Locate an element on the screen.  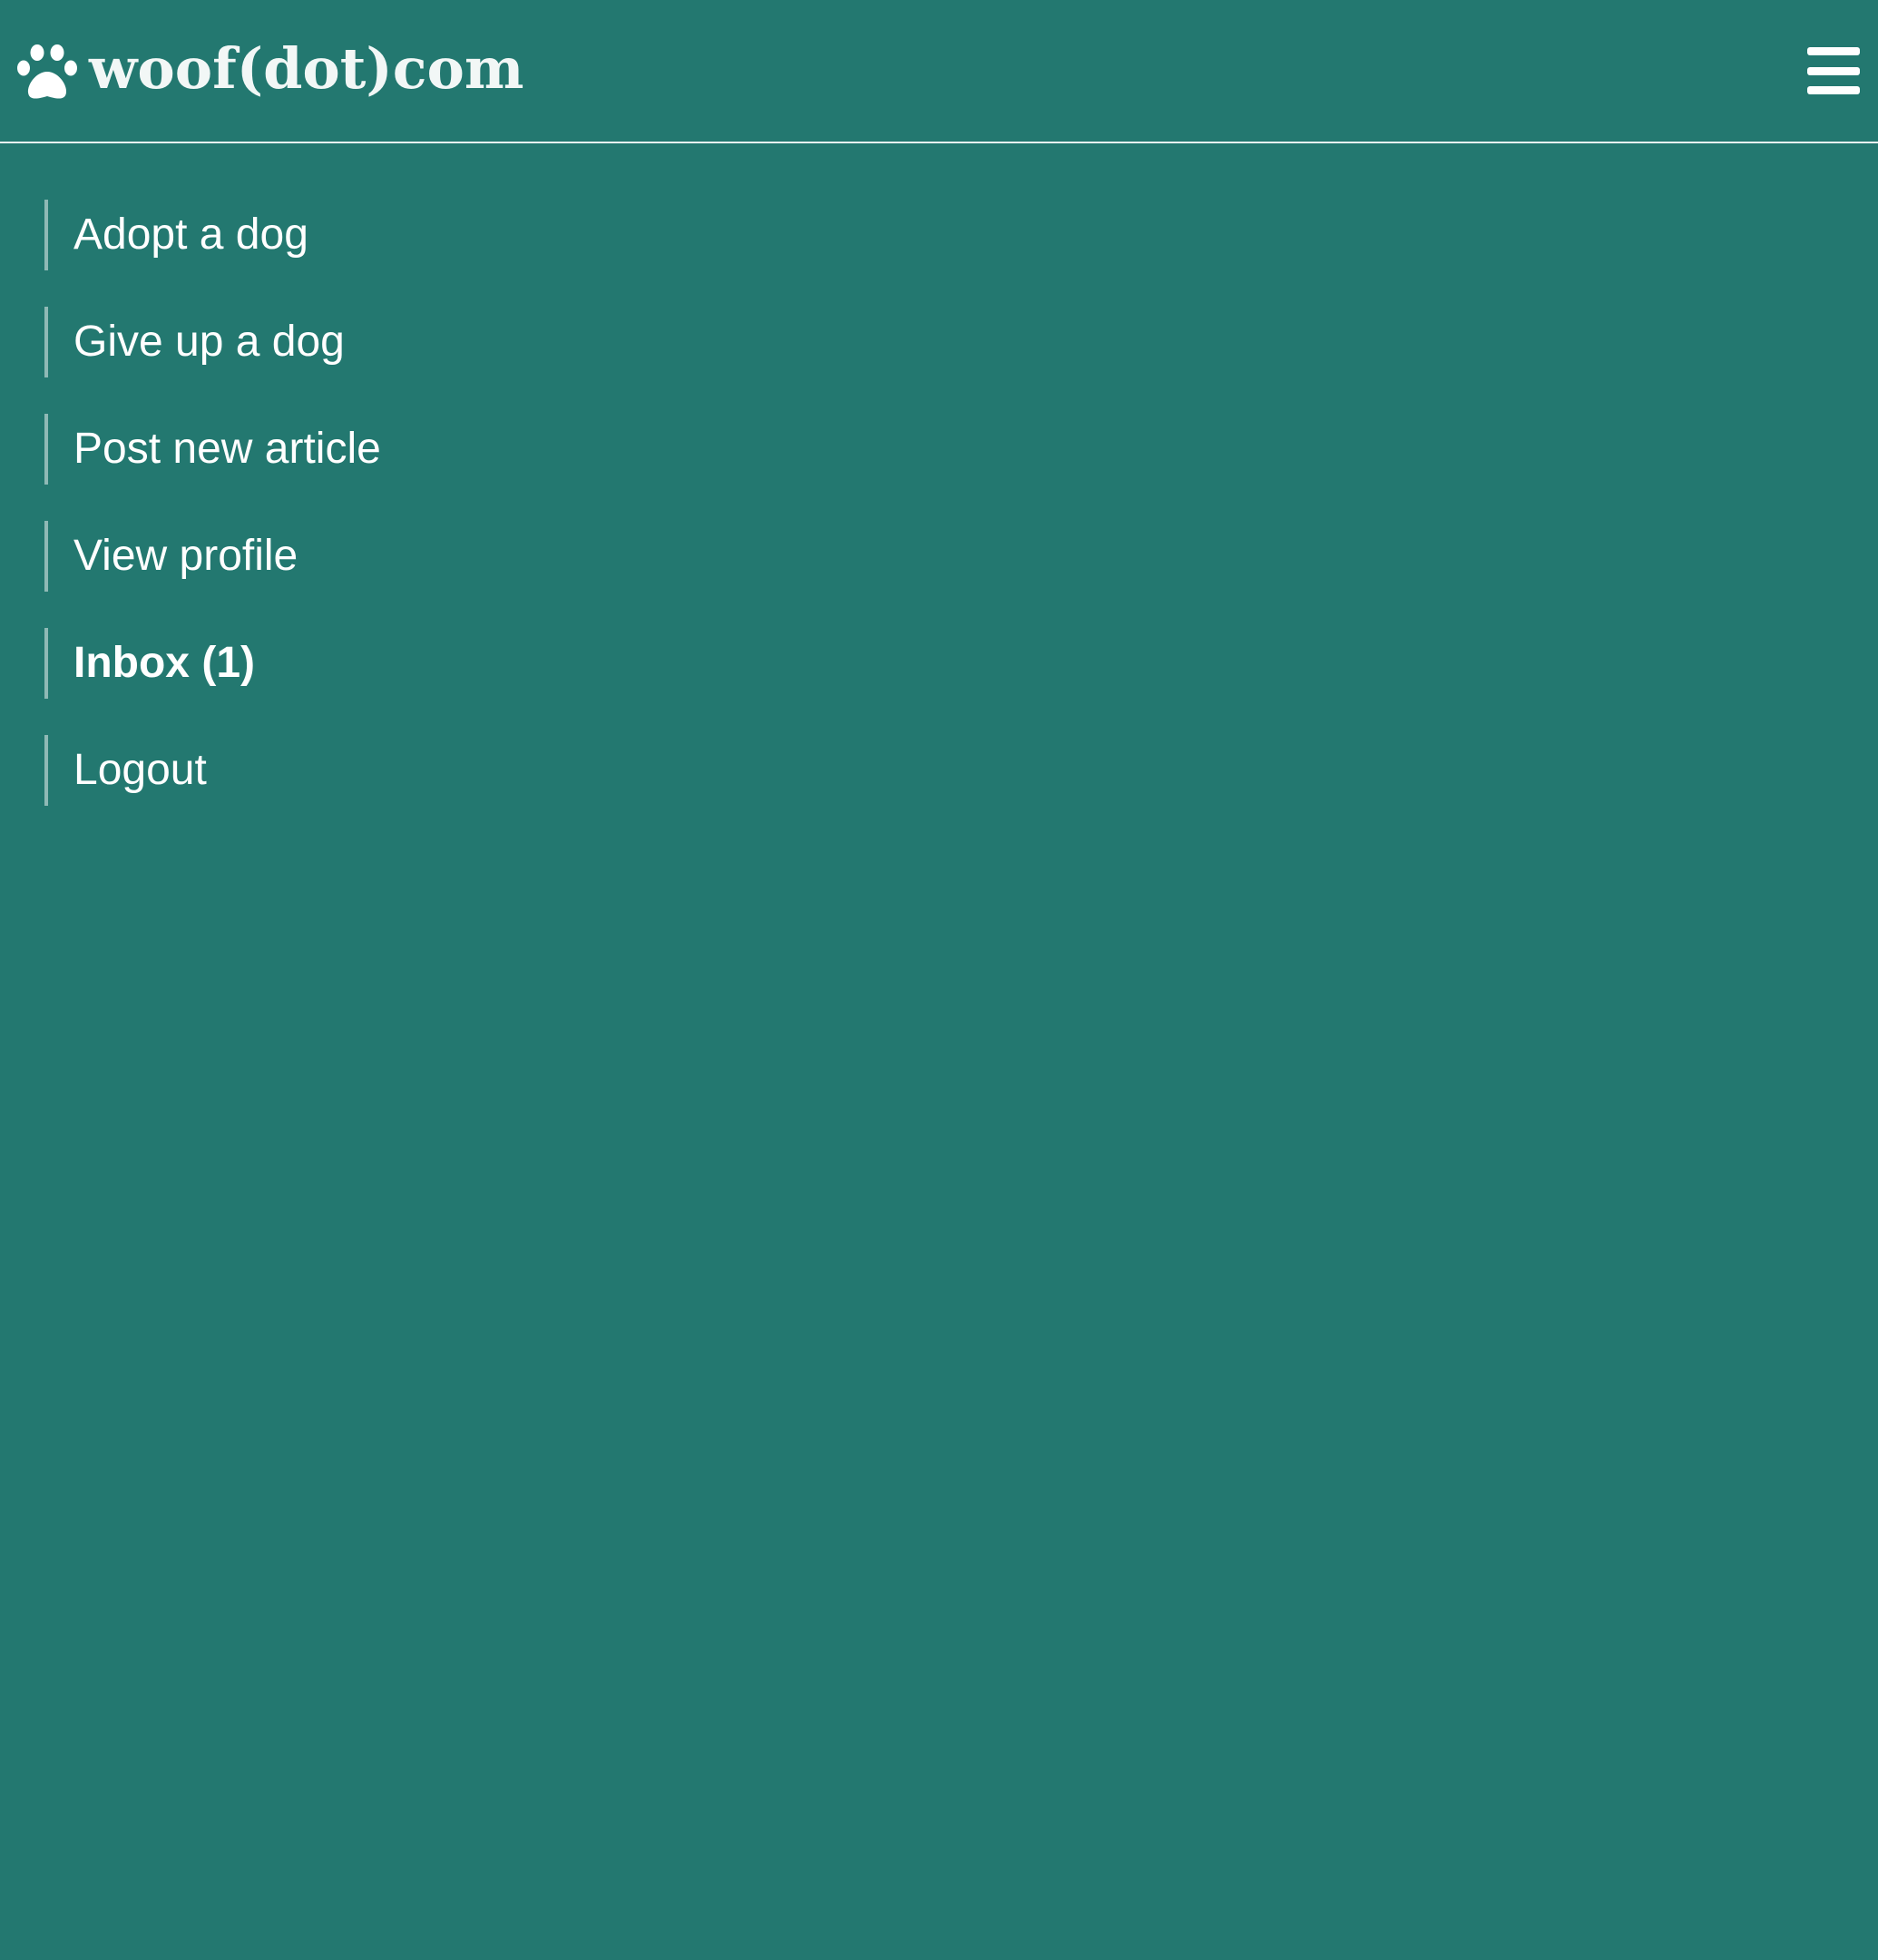
site-name: woof(dot)com is located at coordinates (306, 68).